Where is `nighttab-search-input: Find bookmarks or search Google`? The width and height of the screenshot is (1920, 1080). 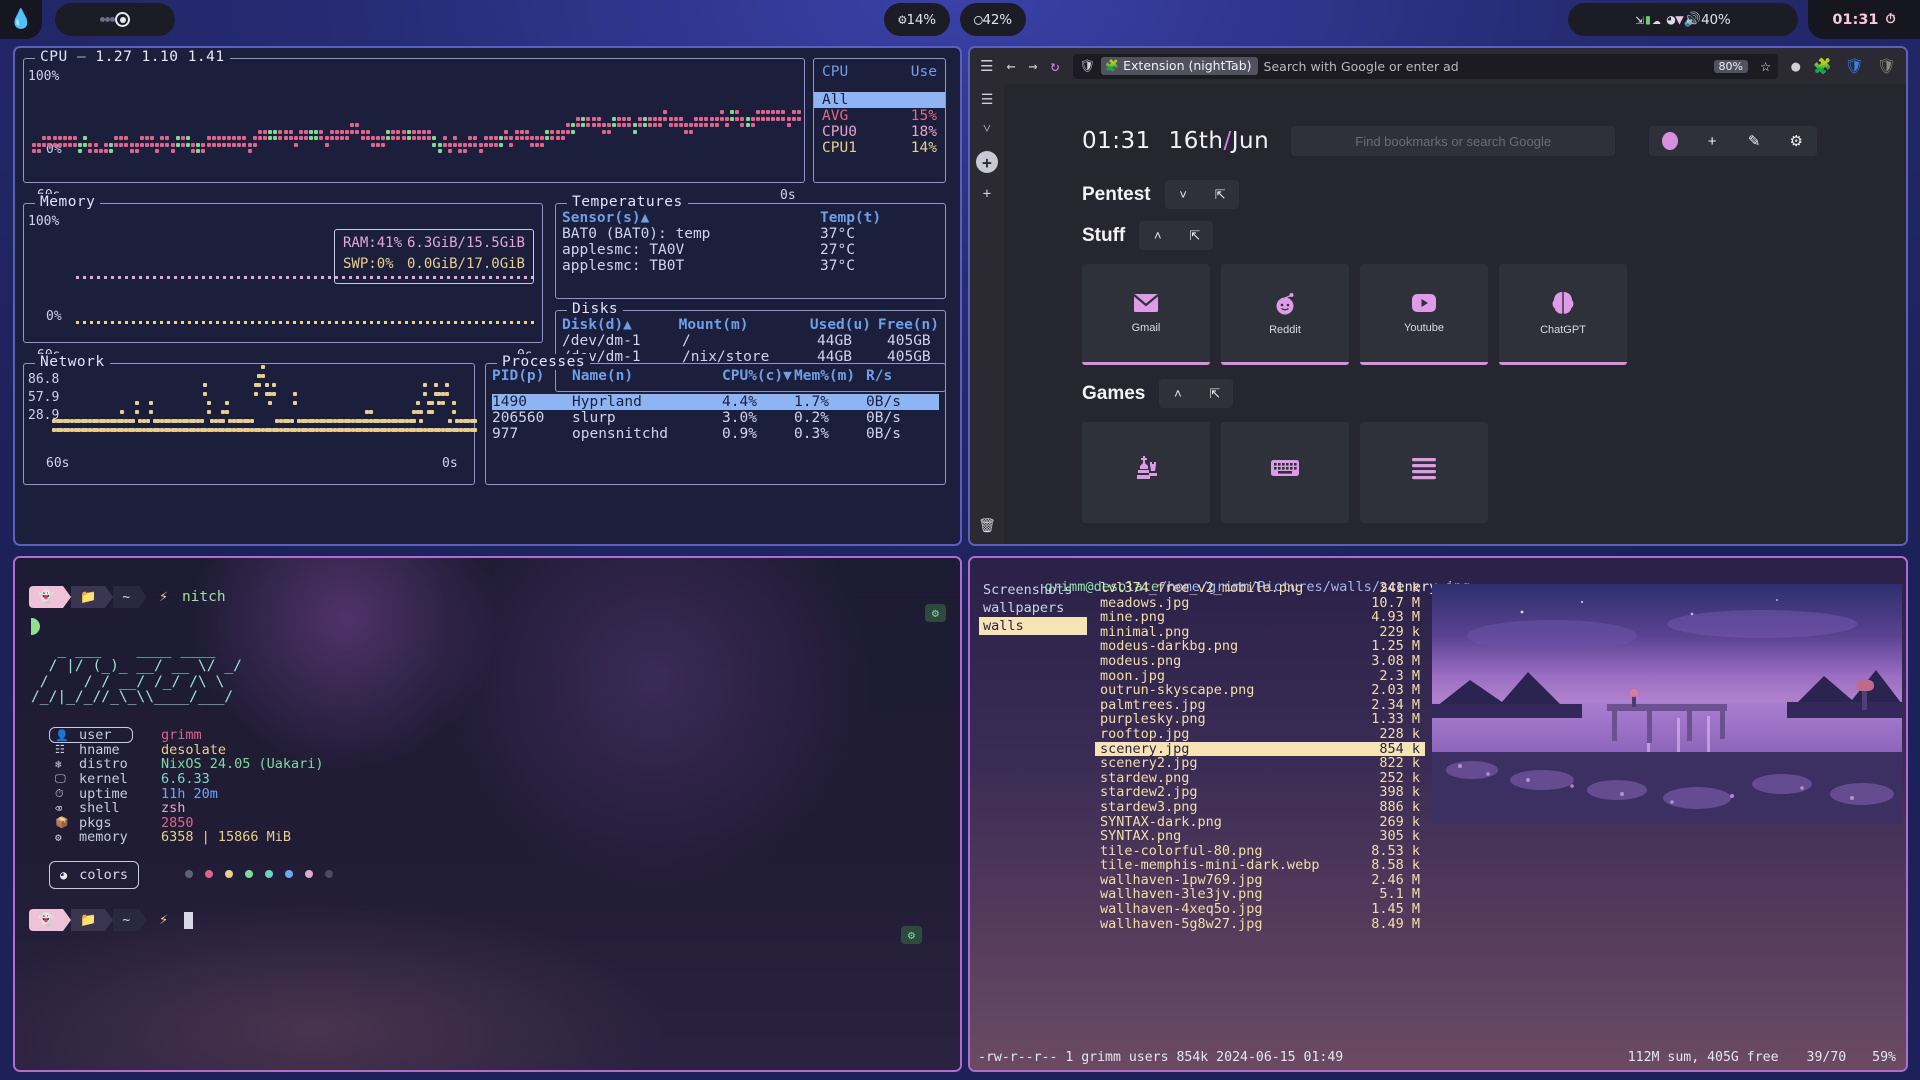 nighttab-search-input: Find bookmarks or search Google is located at coordinates (1453, 141).